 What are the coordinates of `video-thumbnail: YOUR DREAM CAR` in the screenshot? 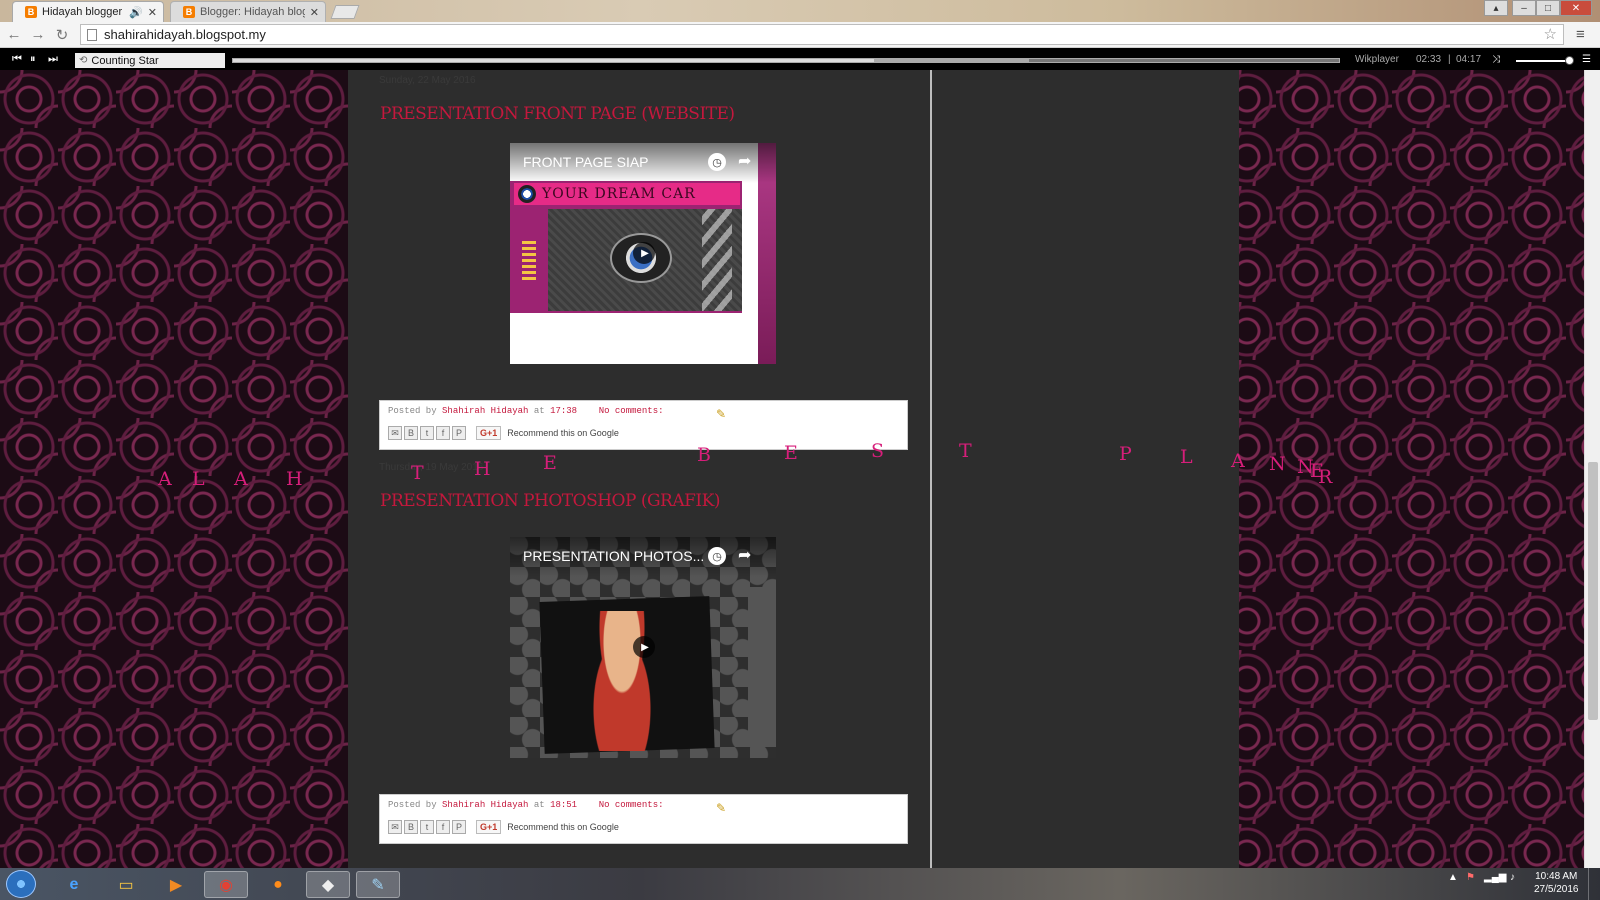 It's located at (626, 247).